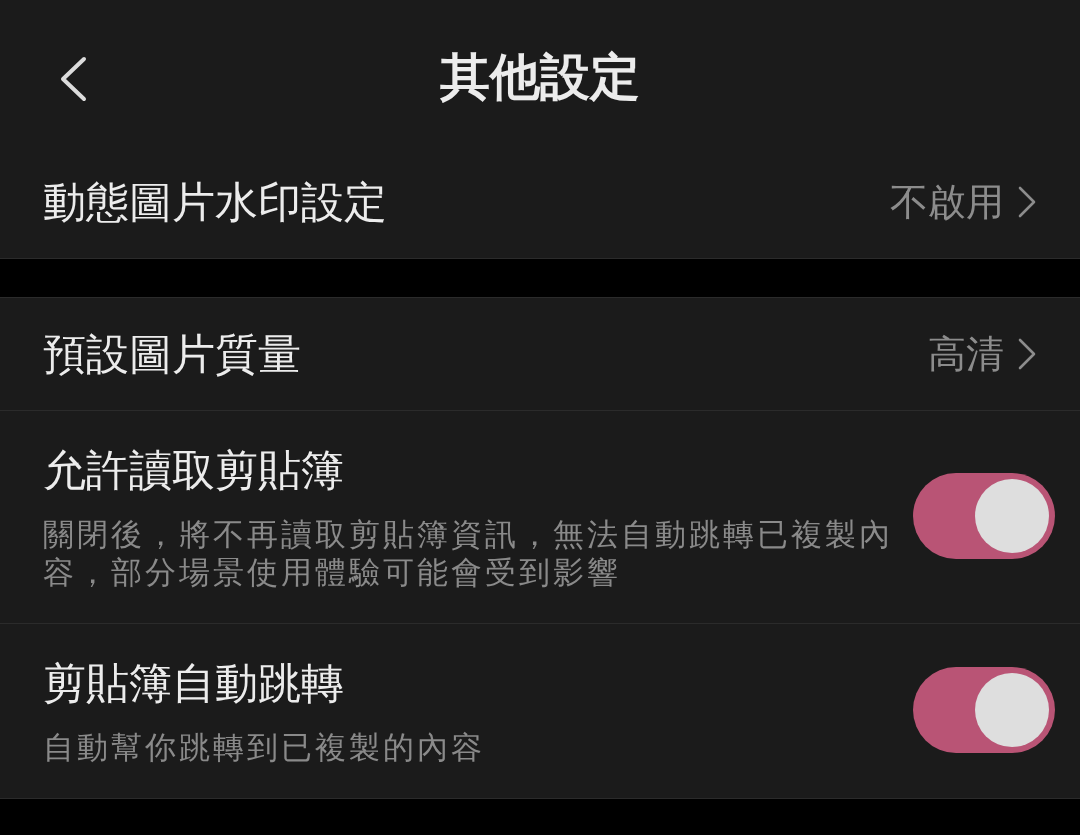 The width and height of the screenshot is (1080, 835). I want to click on setting-label: 動態圖片水印設定, so click(215, 202).